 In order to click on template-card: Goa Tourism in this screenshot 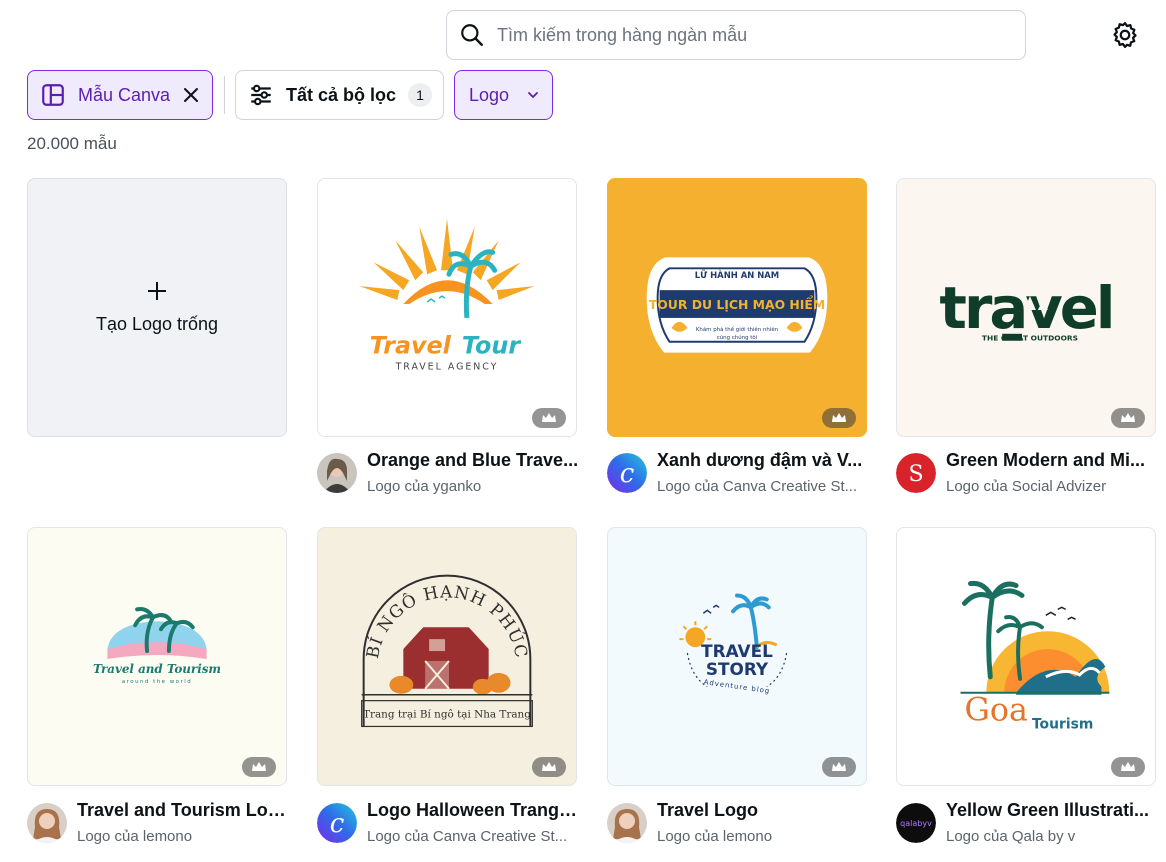, I will do `click(1026, 656)`.